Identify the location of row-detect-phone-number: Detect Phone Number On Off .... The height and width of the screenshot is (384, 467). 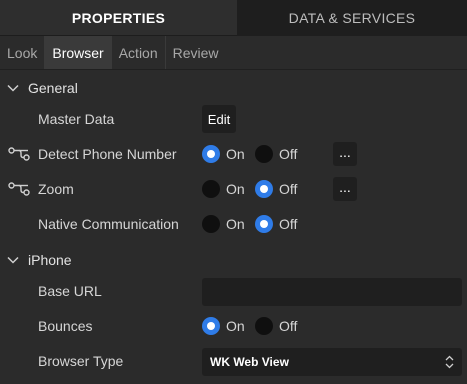
(233, 154).